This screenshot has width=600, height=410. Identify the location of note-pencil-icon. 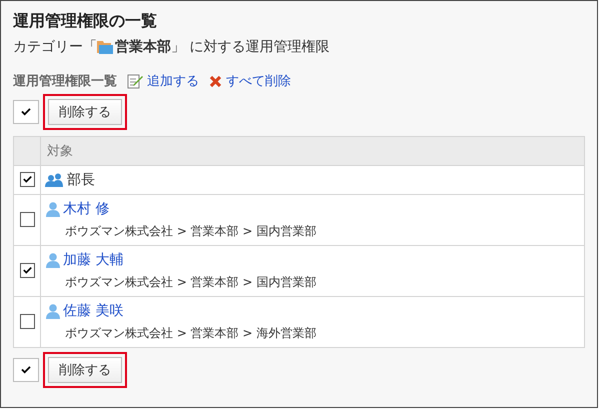
(135, 81).